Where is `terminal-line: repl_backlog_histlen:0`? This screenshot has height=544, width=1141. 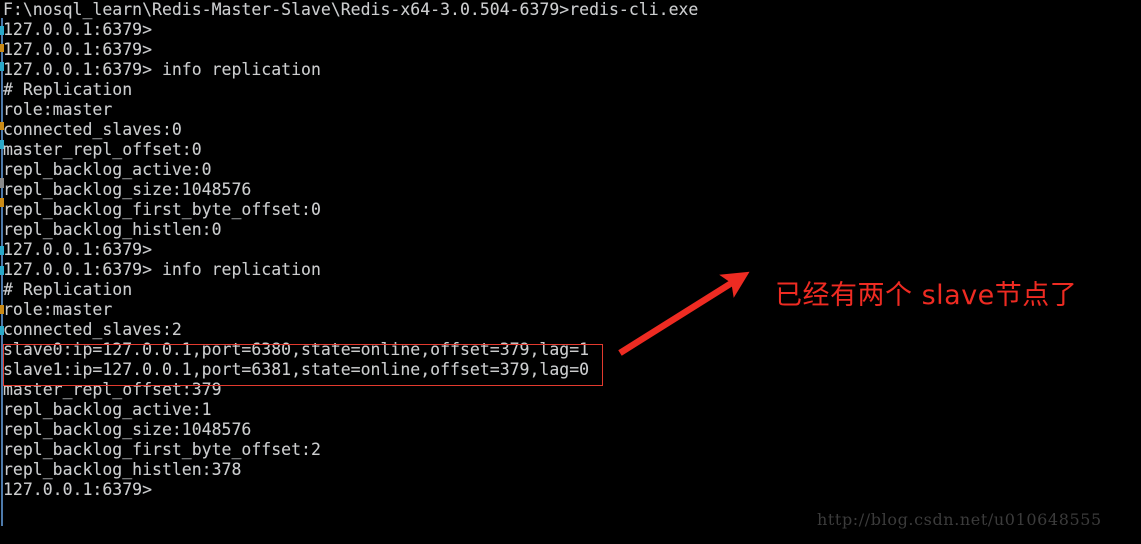 terminal-line: repl_backlog_histlen:0 is located at coordinates (112, 229).